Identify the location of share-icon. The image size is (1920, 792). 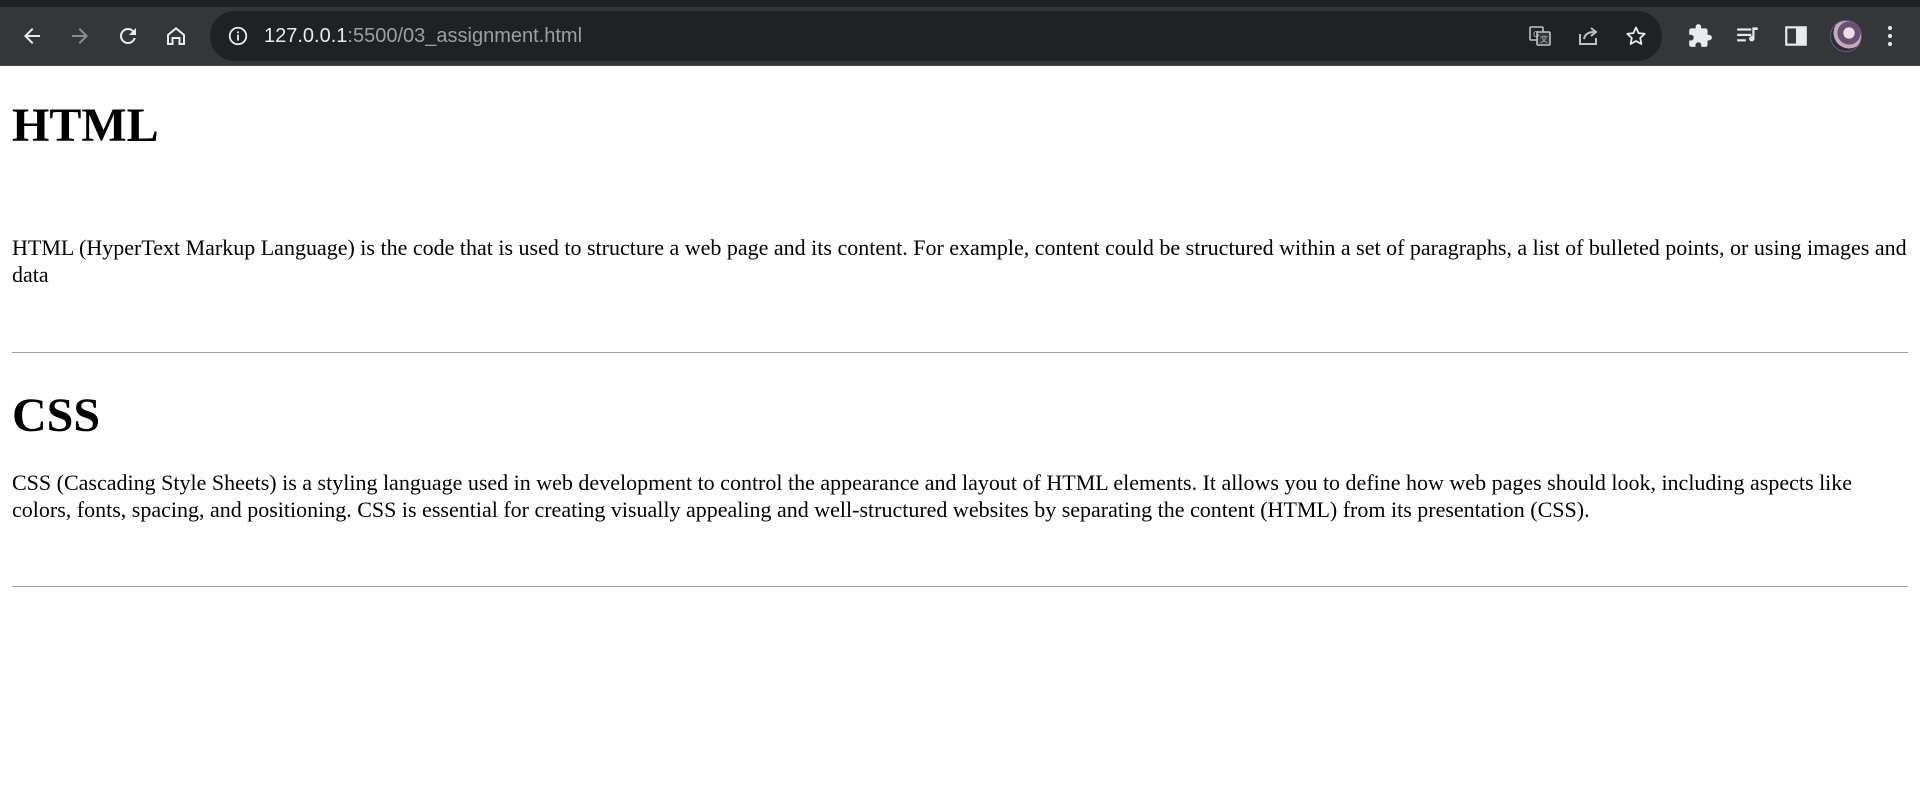
(1588, 36).